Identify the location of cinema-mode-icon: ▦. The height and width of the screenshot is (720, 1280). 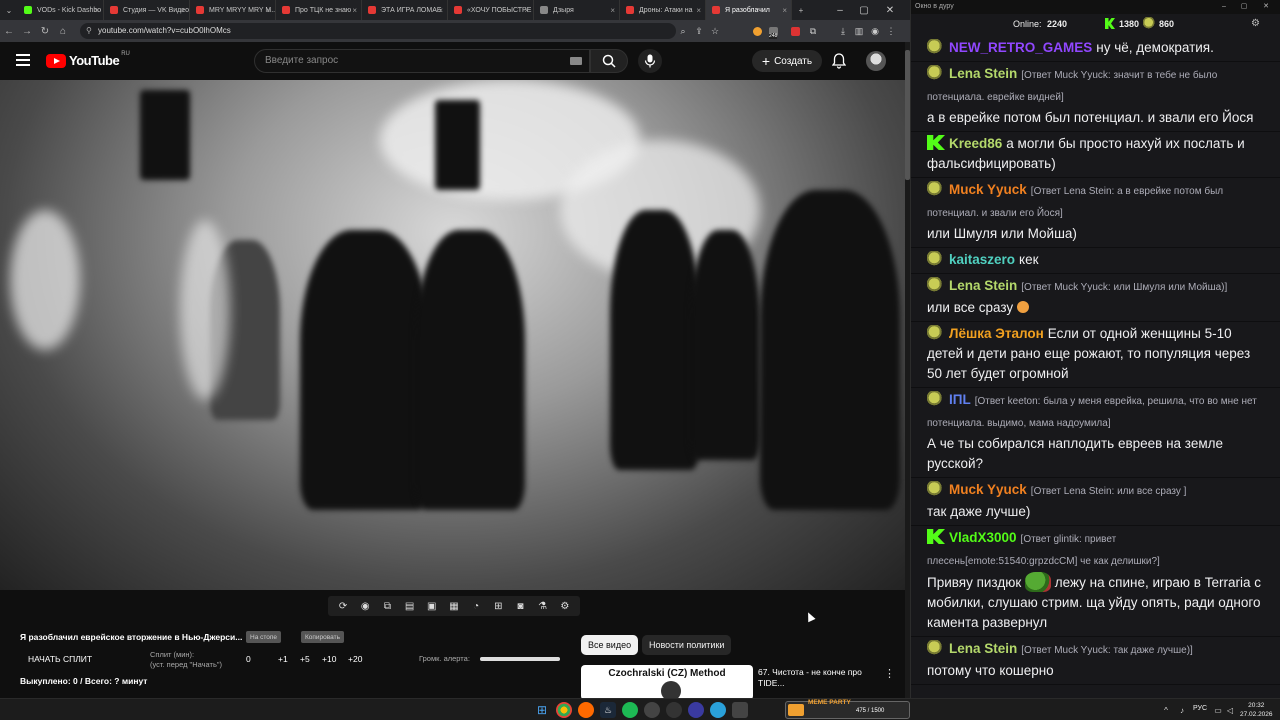
(454, 606).